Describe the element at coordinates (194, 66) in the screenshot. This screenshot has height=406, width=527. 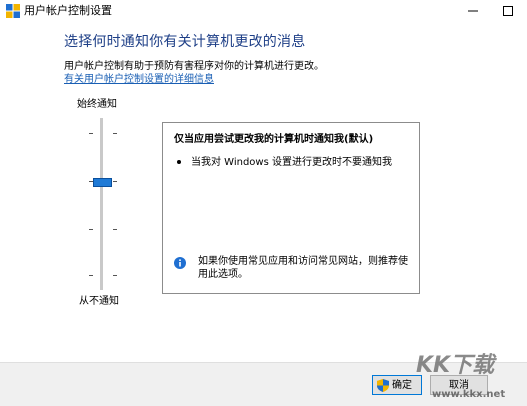
I see `page-description: 用户帐户控制有助于预防有害程序对你的计算机进行更改。` at that location.